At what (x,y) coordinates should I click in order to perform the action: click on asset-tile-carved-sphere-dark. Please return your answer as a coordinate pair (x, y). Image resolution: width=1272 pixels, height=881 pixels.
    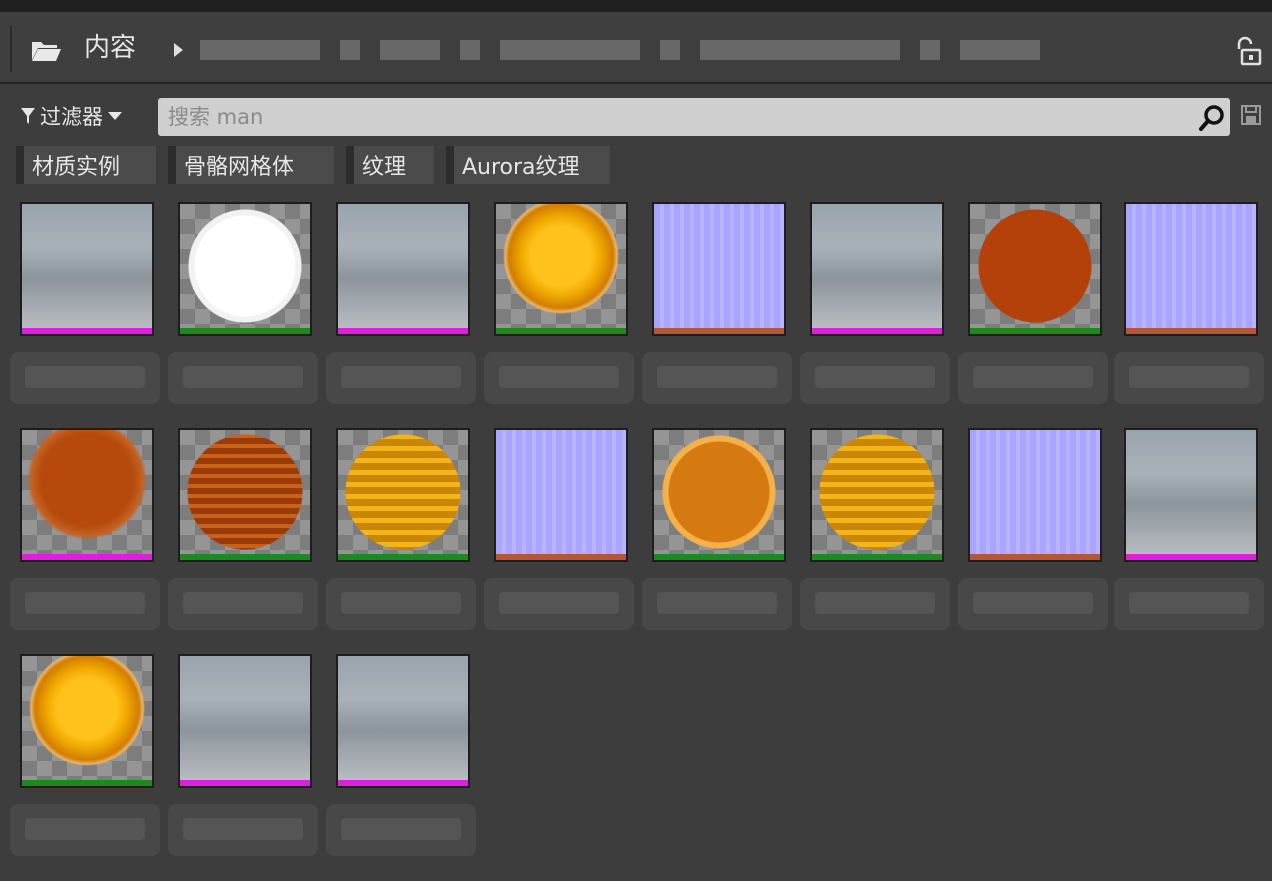
    Looking at the image, I should click on (245, 495).